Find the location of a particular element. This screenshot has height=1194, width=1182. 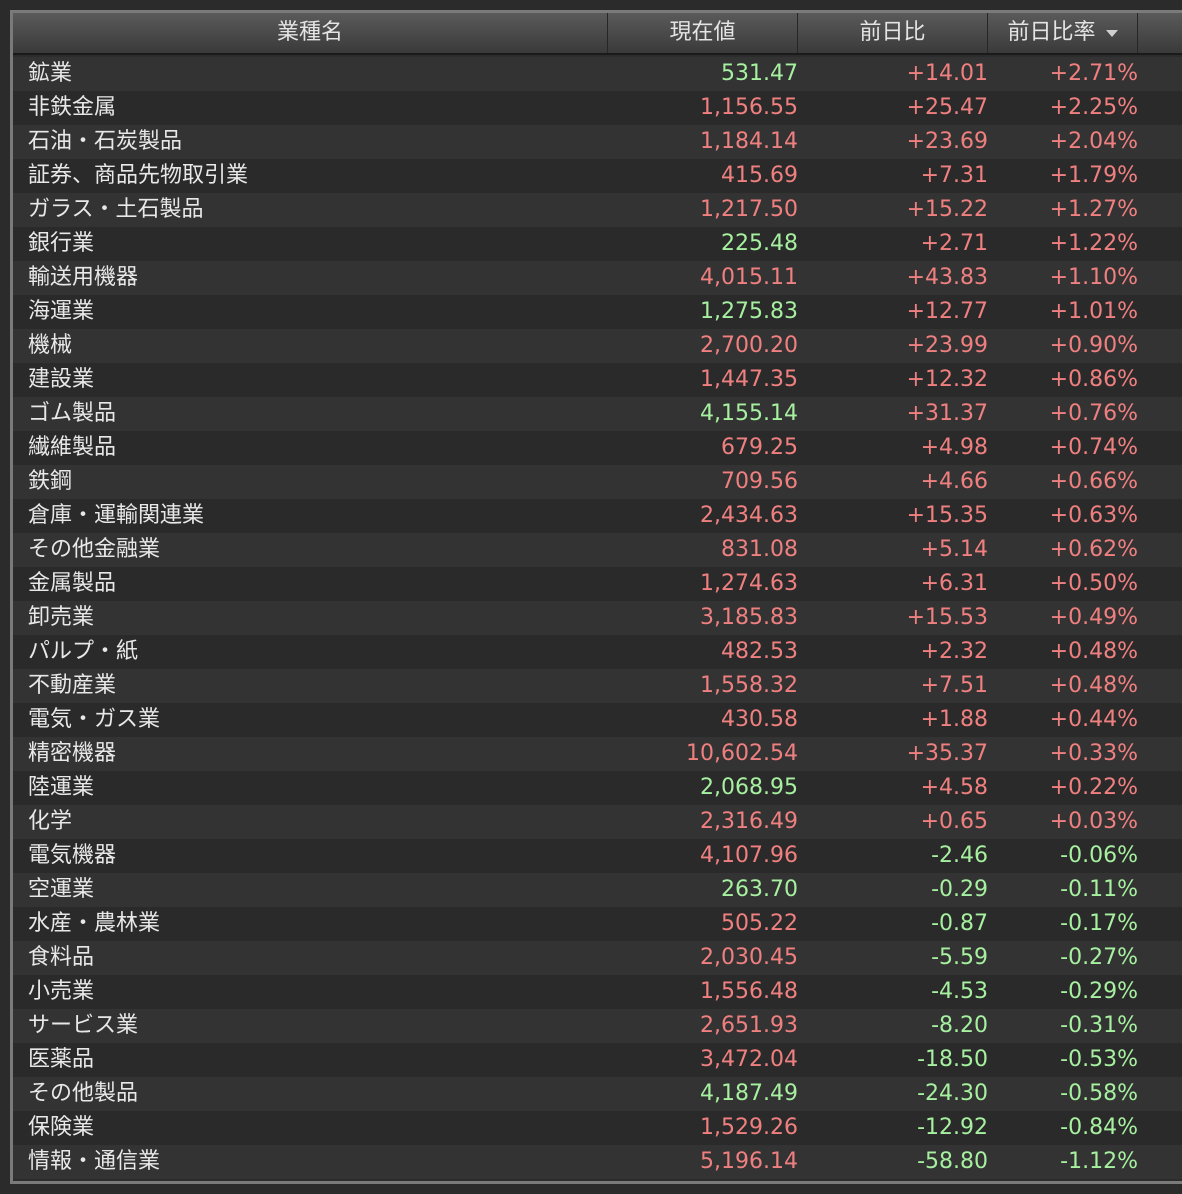

table-row: 倉庫・運輸関連業 2,434.63 +15.35 +0.63% is located at coordinates (597, 516).